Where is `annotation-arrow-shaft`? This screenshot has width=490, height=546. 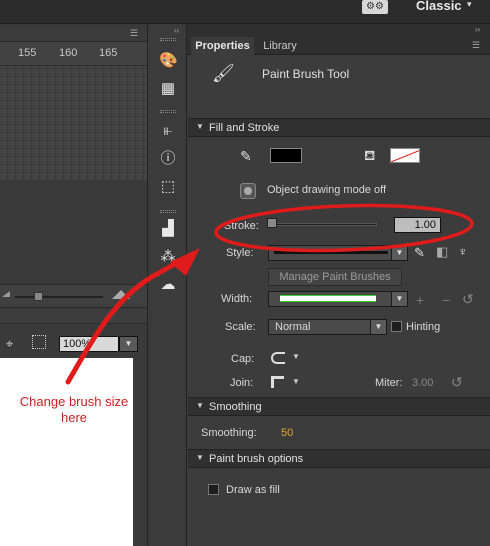
annotation-arrow-shaft is located at coordinates (125, 321).